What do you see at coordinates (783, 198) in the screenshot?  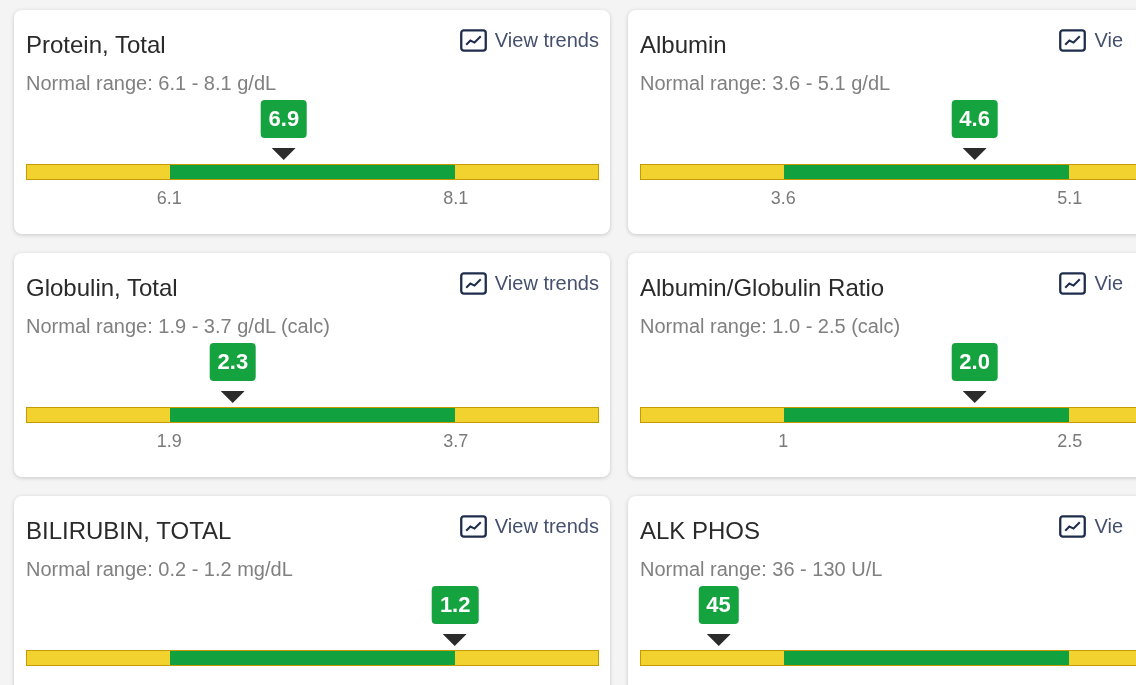 I see `range-low-label: 3.6` at bounding box center [783, 198].